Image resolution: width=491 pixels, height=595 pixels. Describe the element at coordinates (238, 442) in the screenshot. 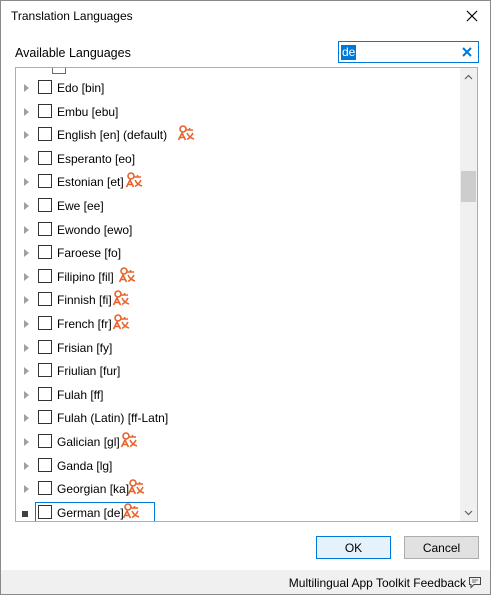

I see `language-row: Galician [gl]` at that location.